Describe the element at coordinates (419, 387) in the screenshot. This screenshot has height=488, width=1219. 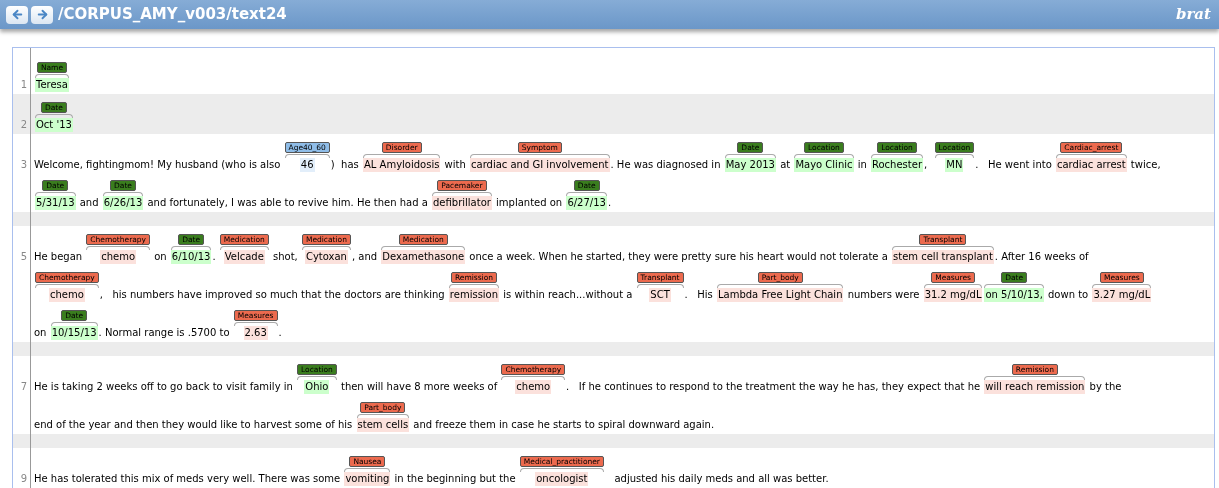
I see `sentence-text: then will have 8 more weeks of` at that location.